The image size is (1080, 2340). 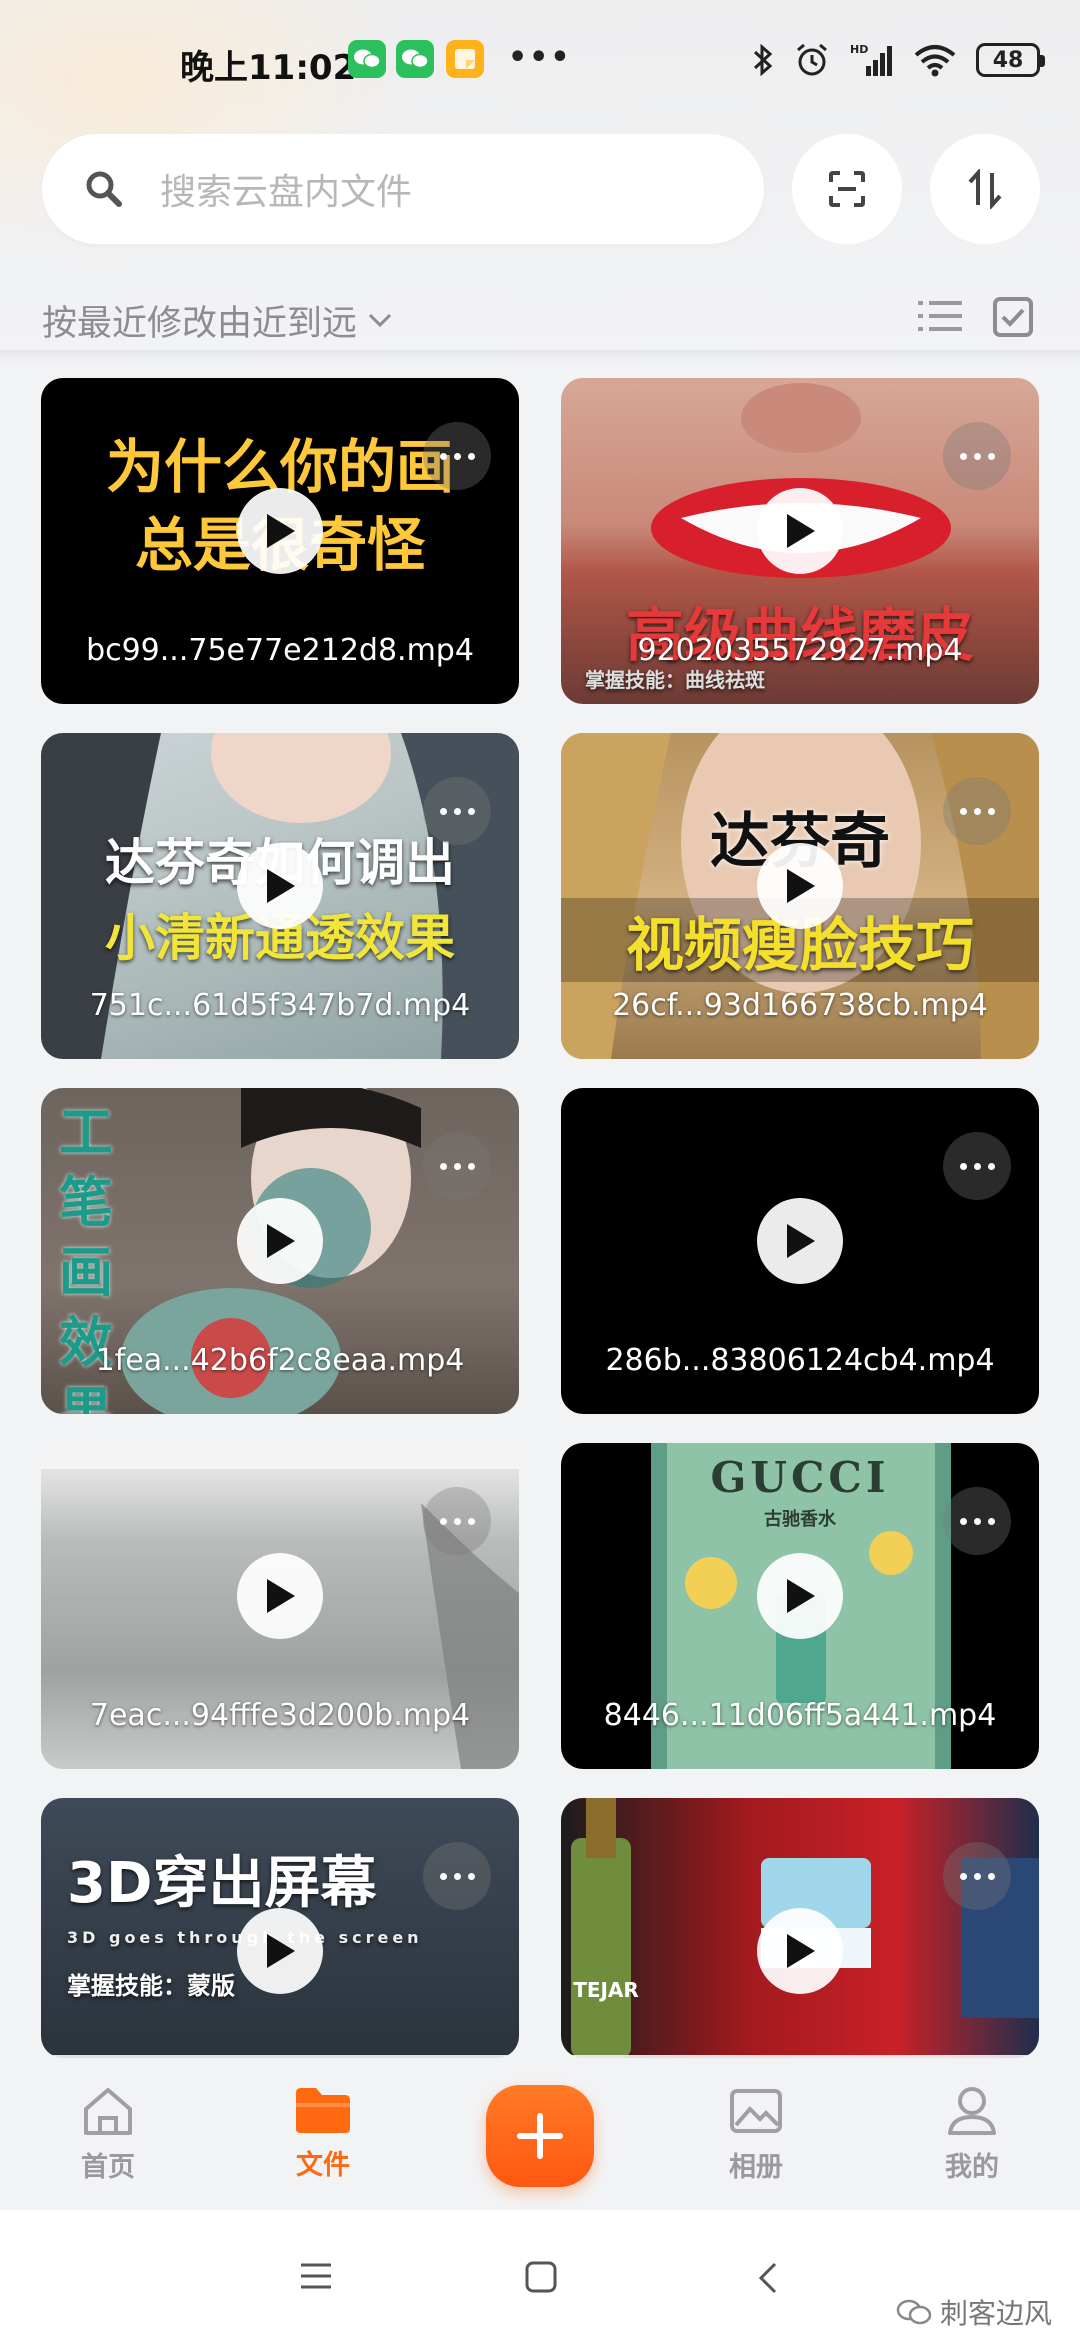 I want to click on file-card: 达芬奇如何调出 小清新通透效果 751c...61d5f347b7d.mp4, so click(x=280, y=896).